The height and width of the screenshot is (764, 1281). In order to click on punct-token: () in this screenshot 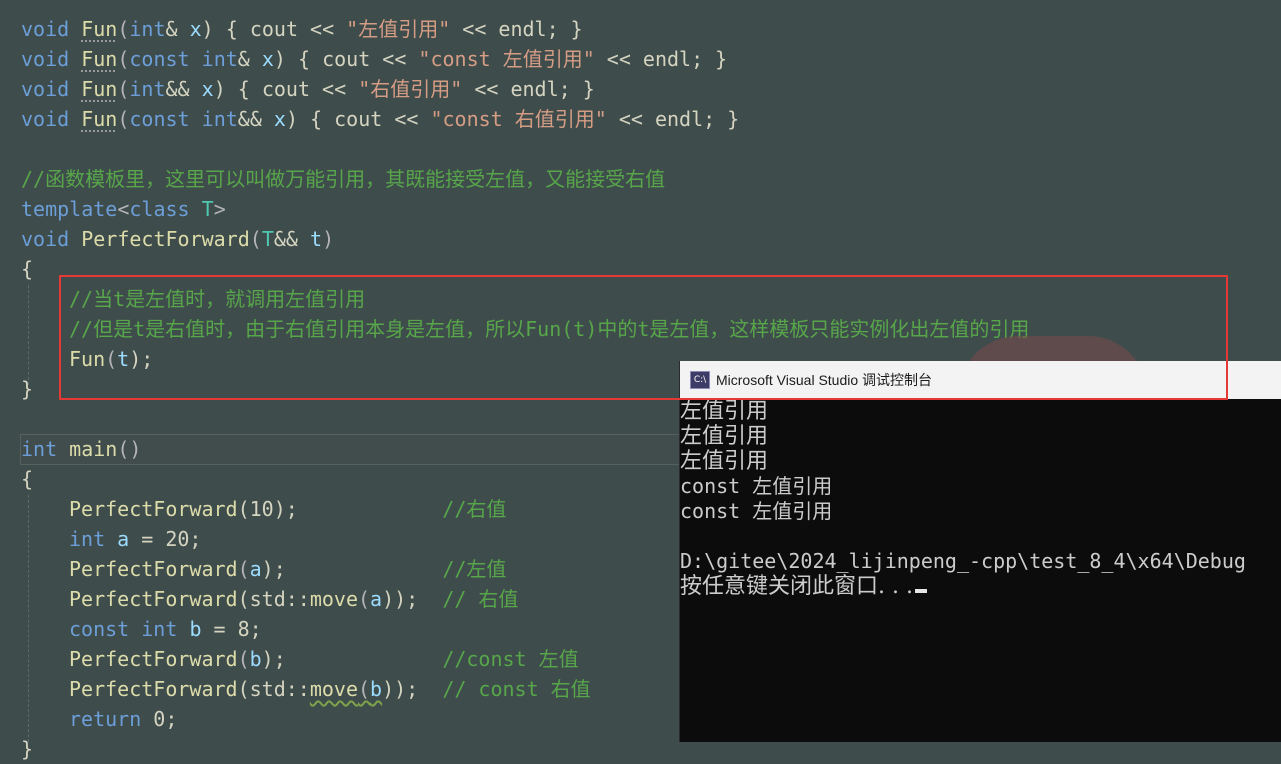, I will do `click(129, 449)`.